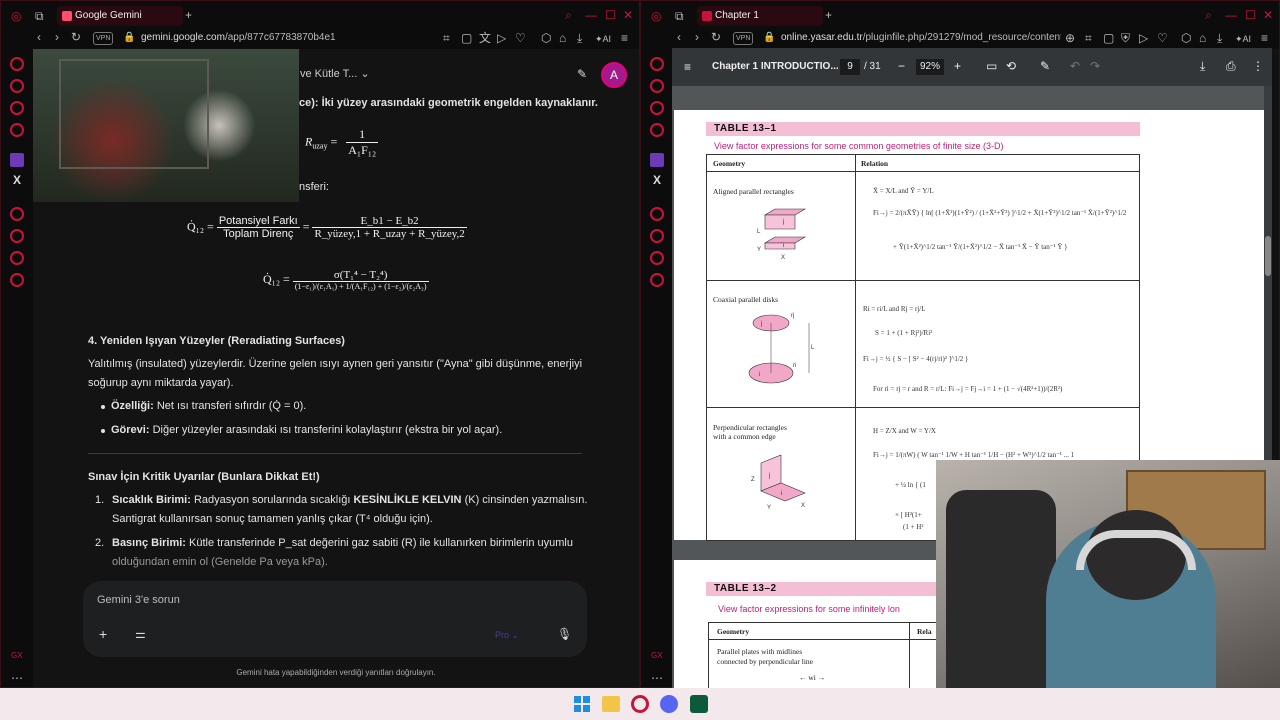 This screenshot has width=1280, height=720. What do you see at coordinates (1125, 38) in the screenshot?
I see `shield-icon: ⛨` at bounding box center [1125, 38].